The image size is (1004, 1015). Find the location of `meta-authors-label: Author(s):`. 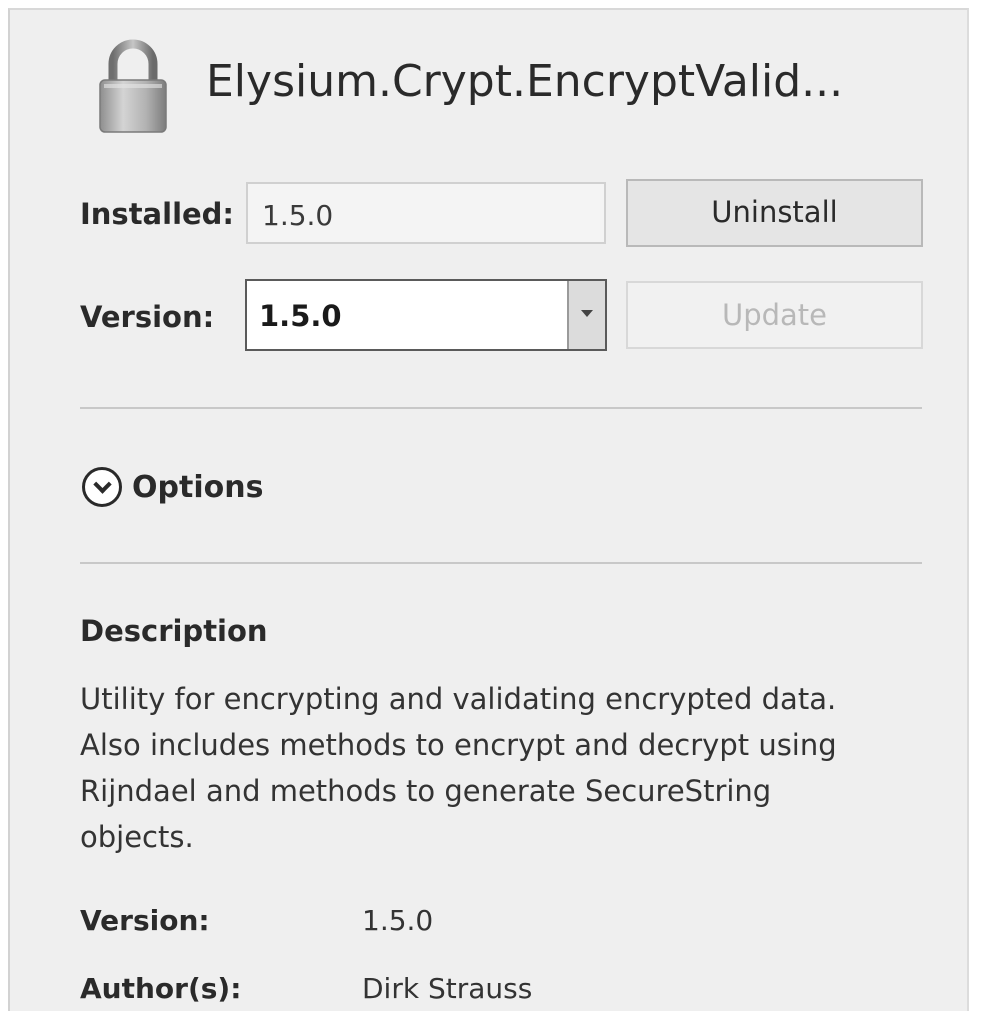

meta-authors-label: Author(s): is located at coordinates (161, 988).